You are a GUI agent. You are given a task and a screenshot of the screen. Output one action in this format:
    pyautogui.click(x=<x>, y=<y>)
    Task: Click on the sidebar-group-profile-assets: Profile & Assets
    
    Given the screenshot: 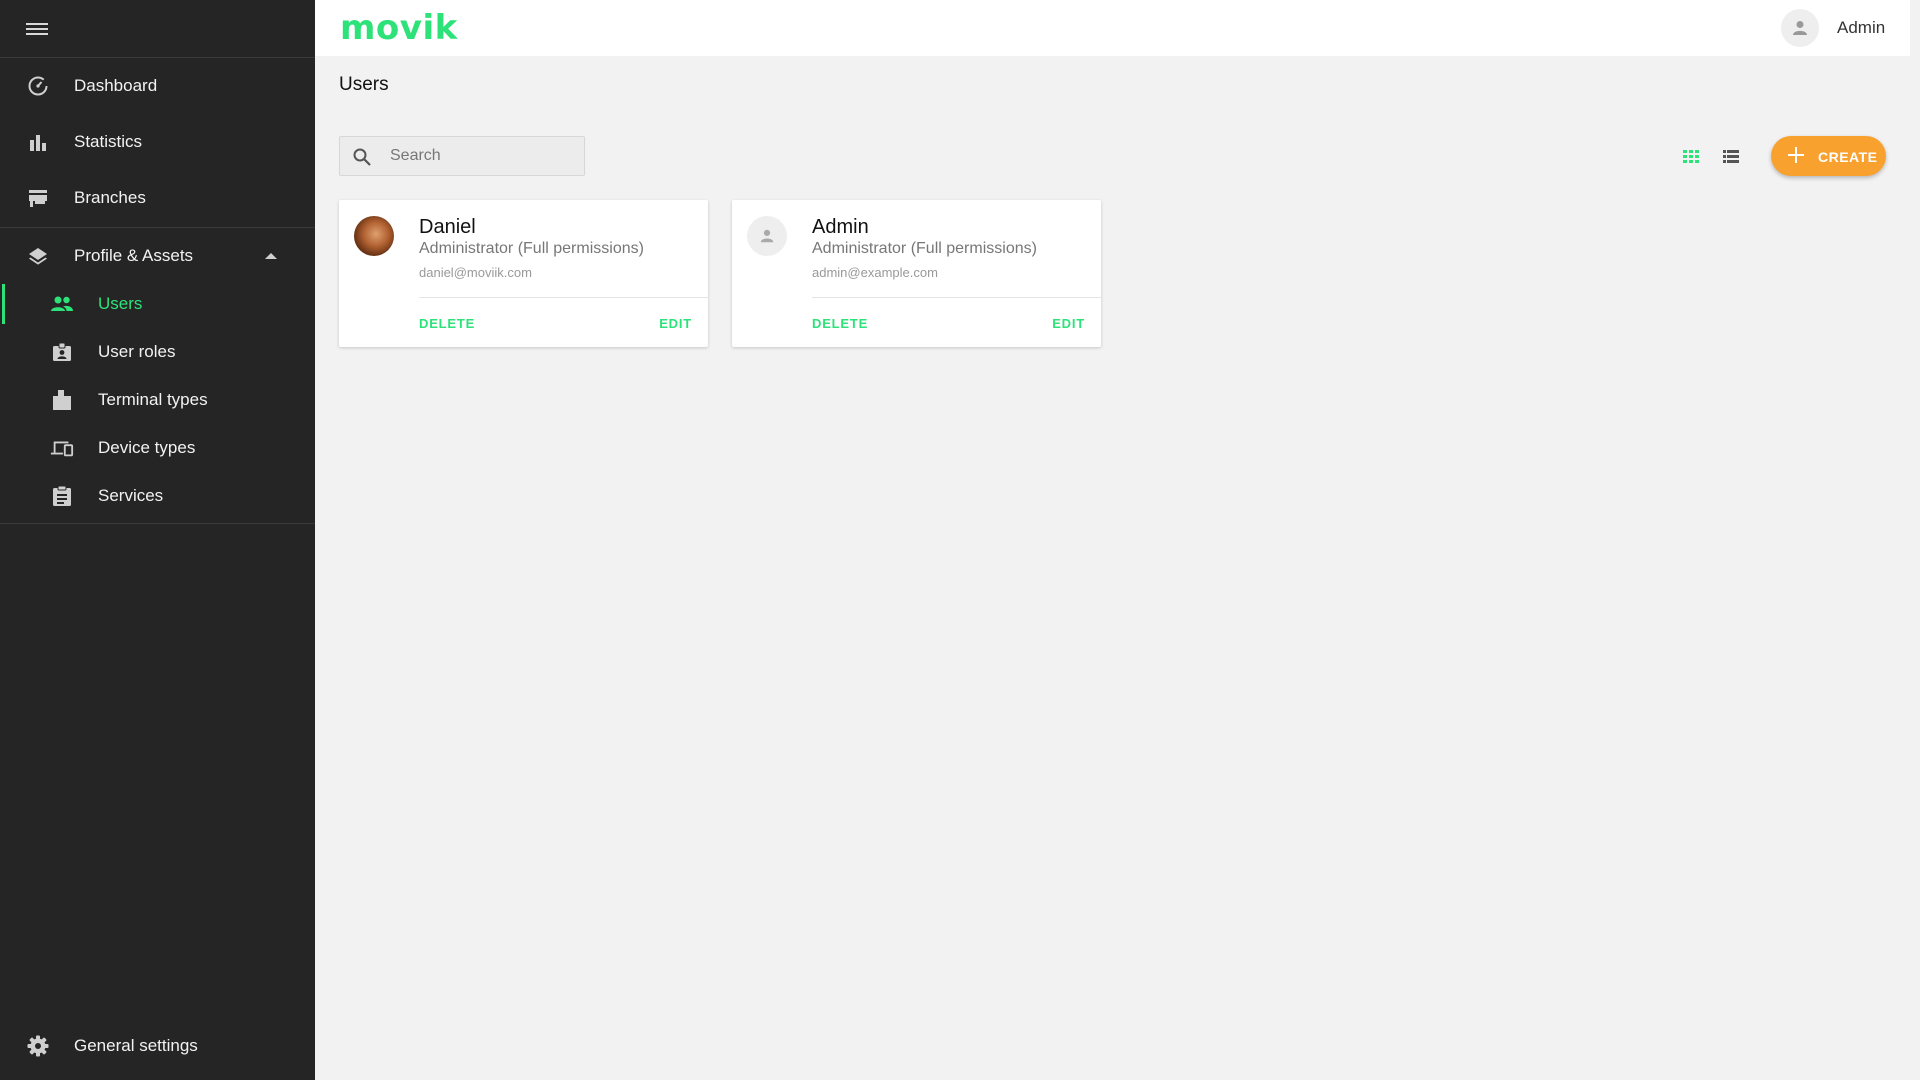 What is the action you would take?
    pyautogui.click(x=157, y=256)
    